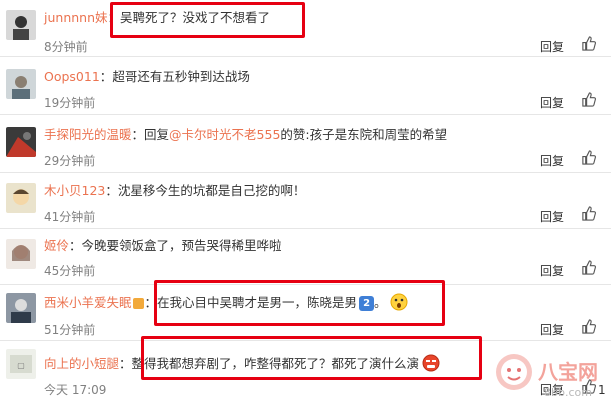 The image size is (611, 410). I want to click on comment-username: junnnnn妹, so click(76, 17).